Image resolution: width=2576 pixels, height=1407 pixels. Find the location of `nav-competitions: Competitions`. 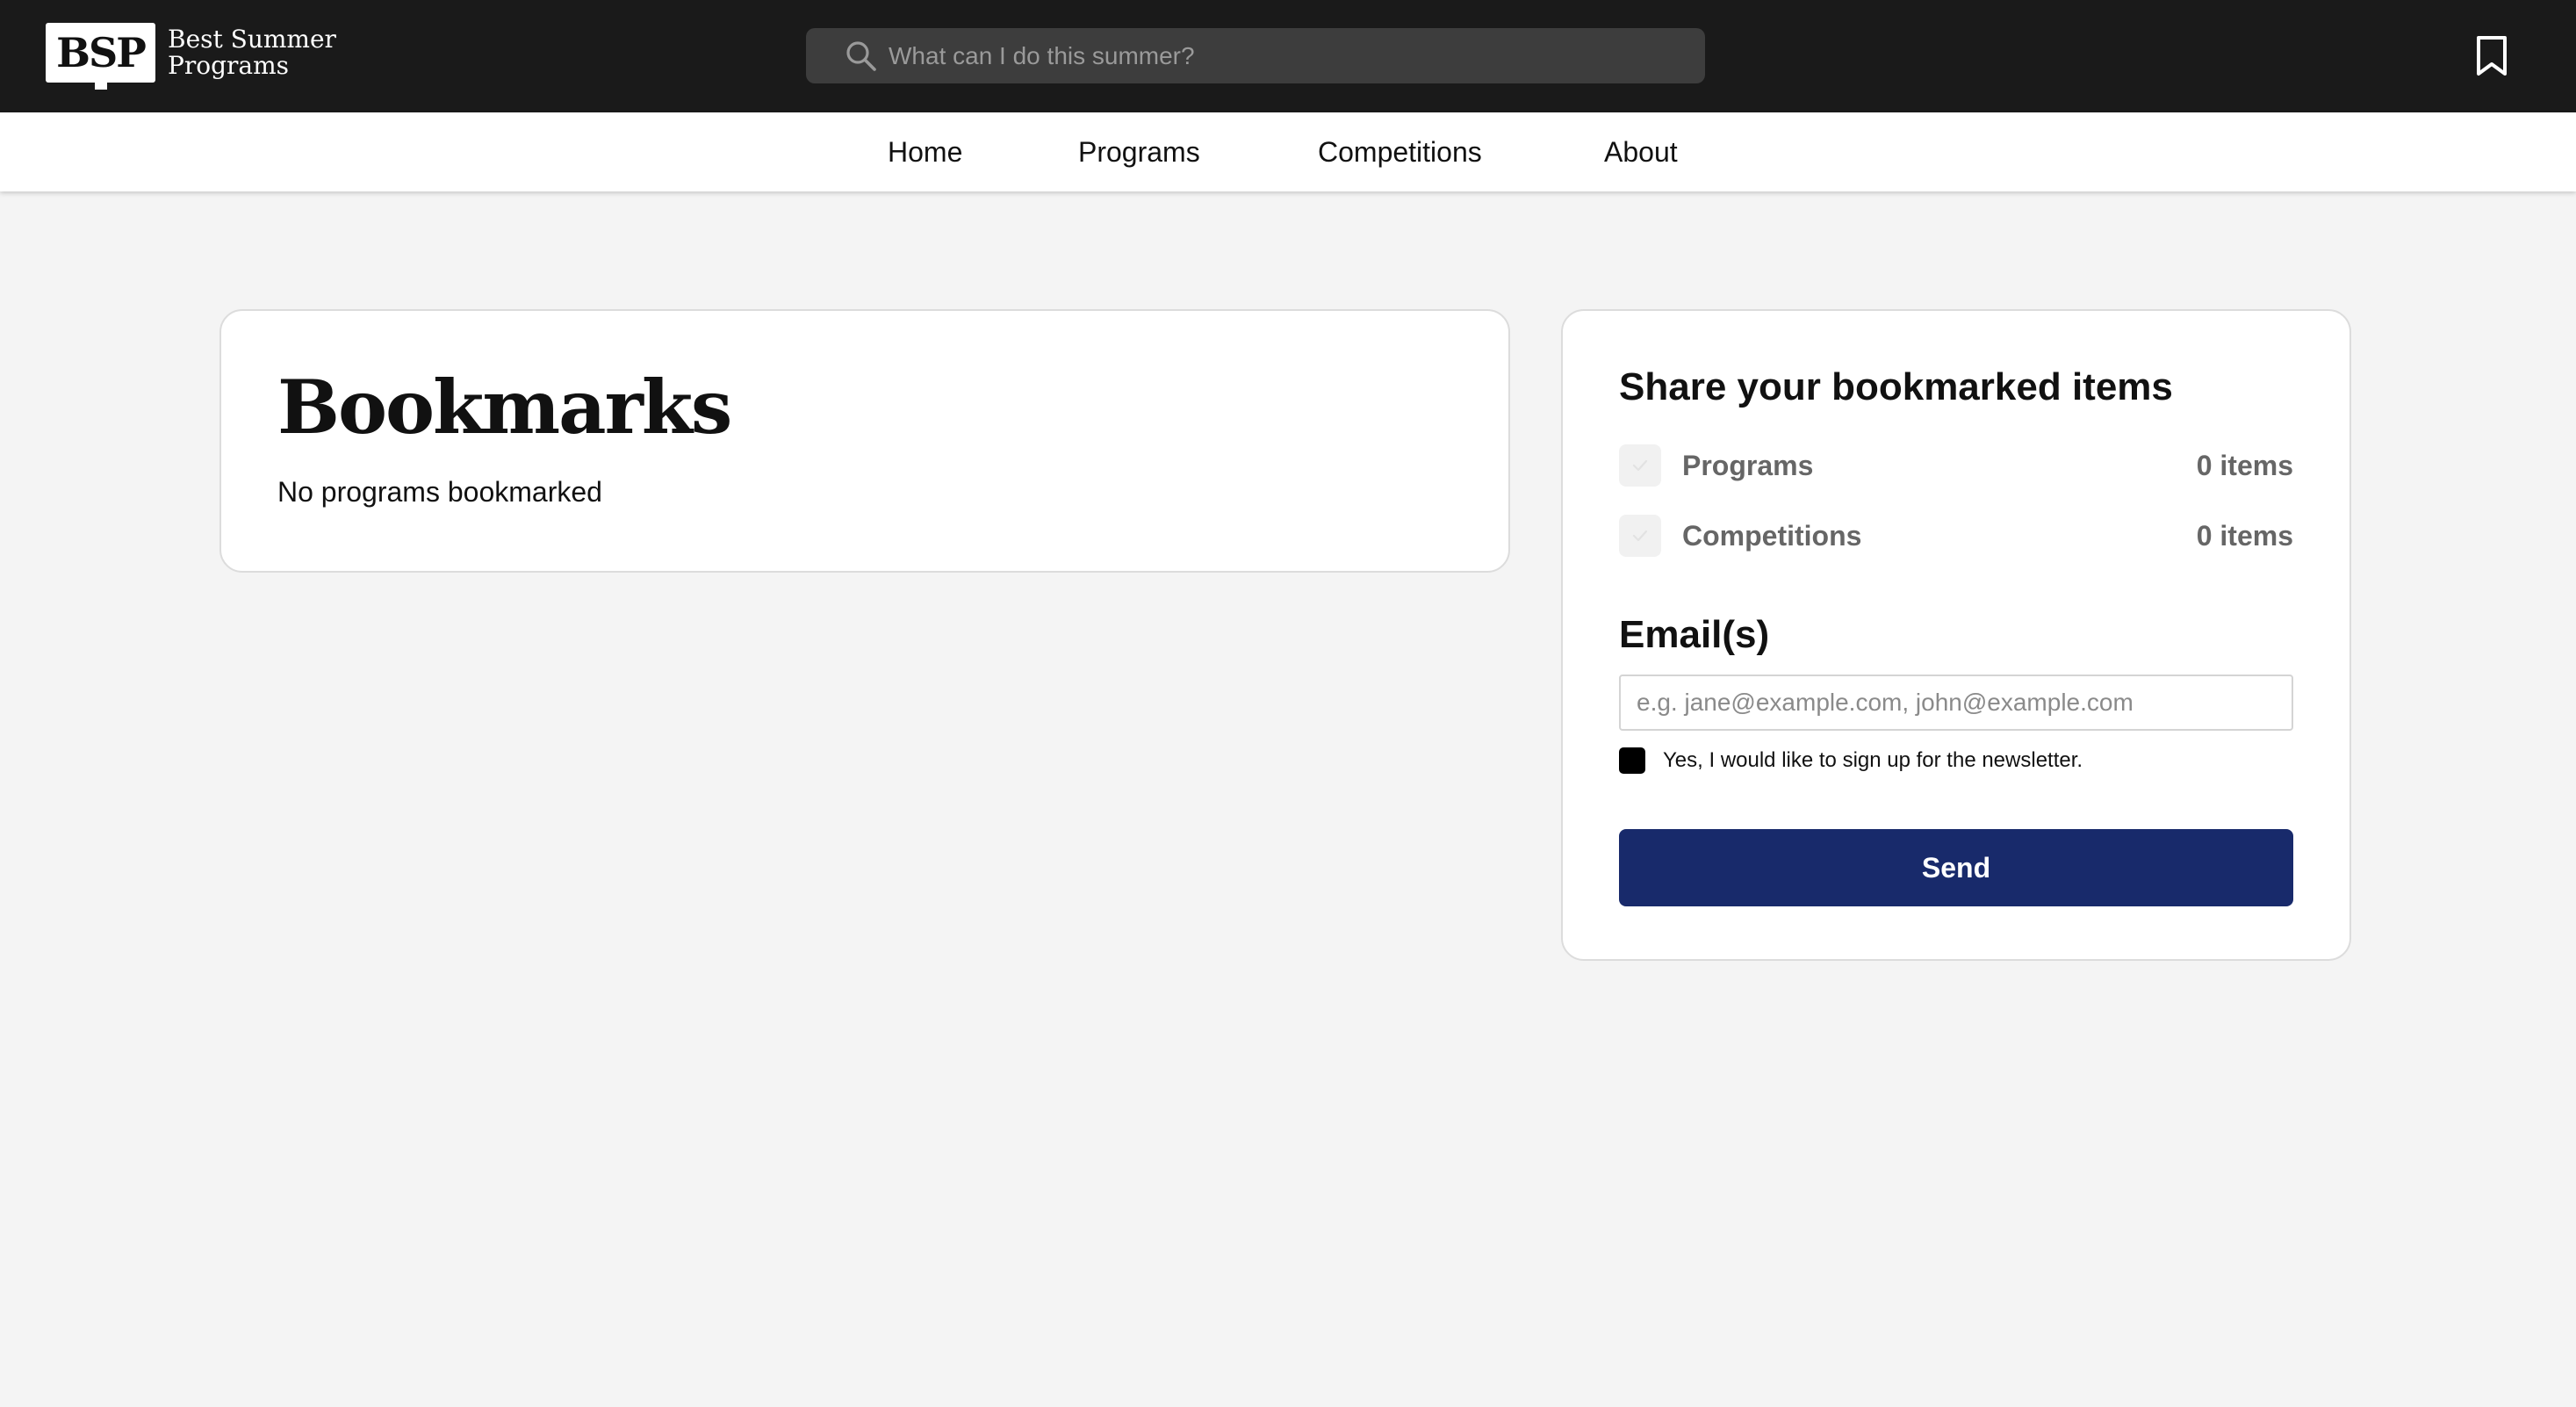

nav-competitions: Competitions is located at coordinates (1400, 152).